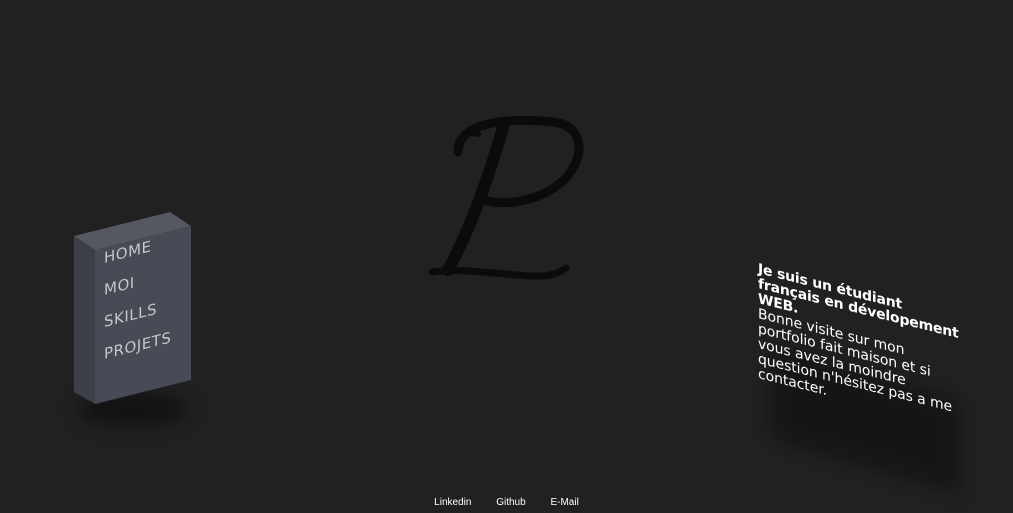 The image size is (1013, 513). I want to click on main-nav: HOME MOI SKILLS PROJETS, so click(149, 303).